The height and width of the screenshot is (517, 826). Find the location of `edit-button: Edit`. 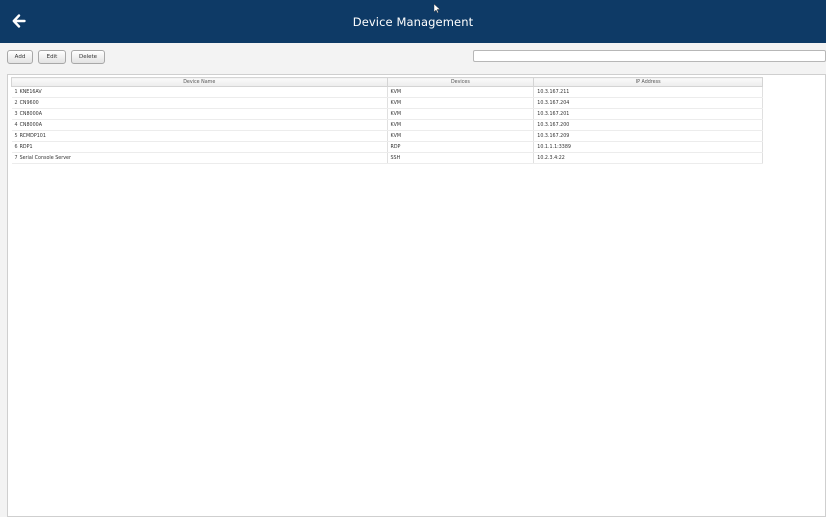

edit-button: Edit is located at coordinates (52, 57).